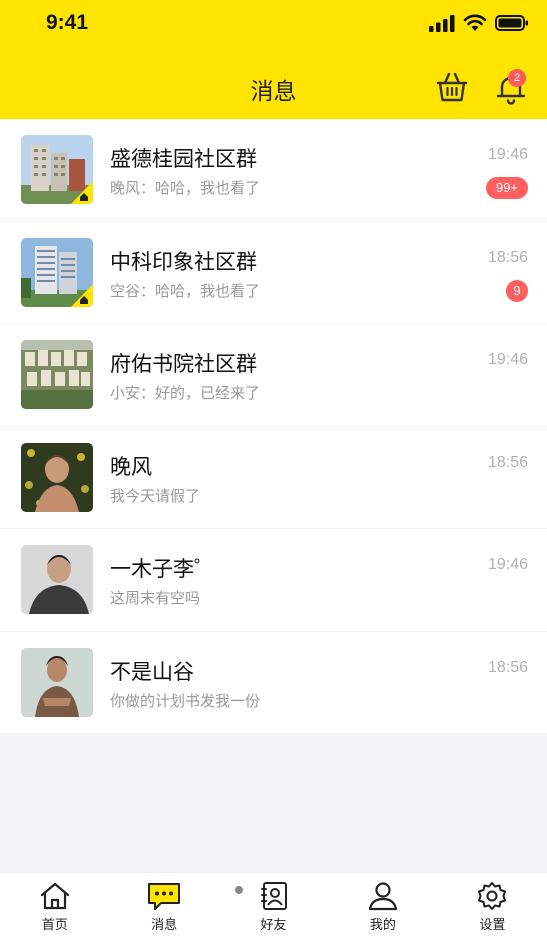 This screenshot has height=939, width=547. What do you see at coordinates (382, 925) in the screenshot?
I see `tab-label: 我的` at bounding box center [382, 925].